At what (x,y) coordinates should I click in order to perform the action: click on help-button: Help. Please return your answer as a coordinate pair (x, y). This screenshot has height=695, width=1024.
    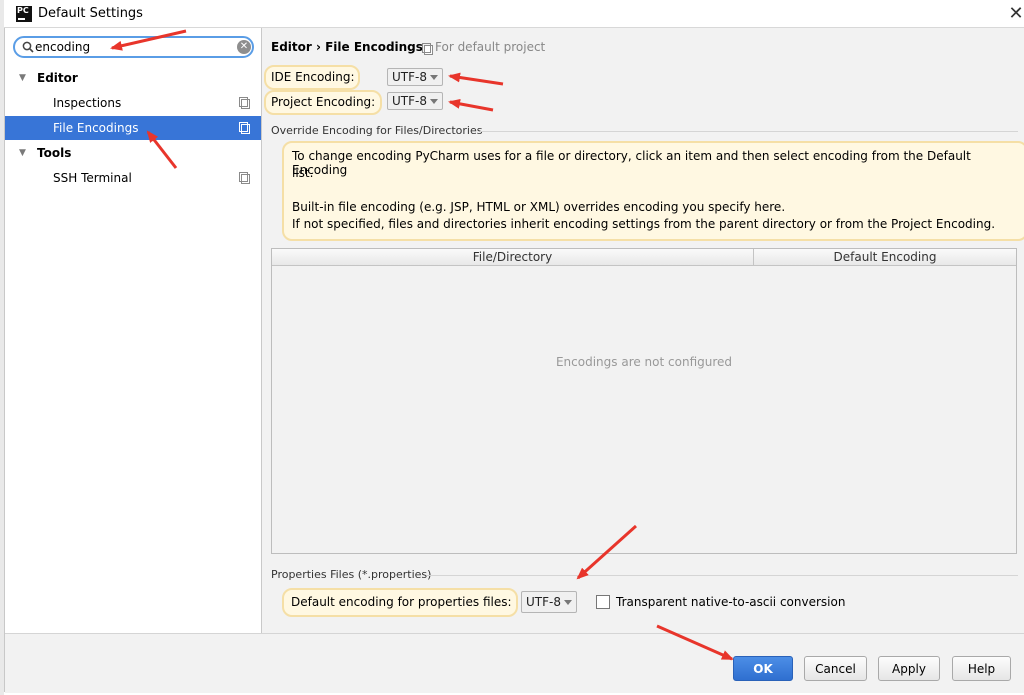
    Looking at the image, I should click on (981, 668).